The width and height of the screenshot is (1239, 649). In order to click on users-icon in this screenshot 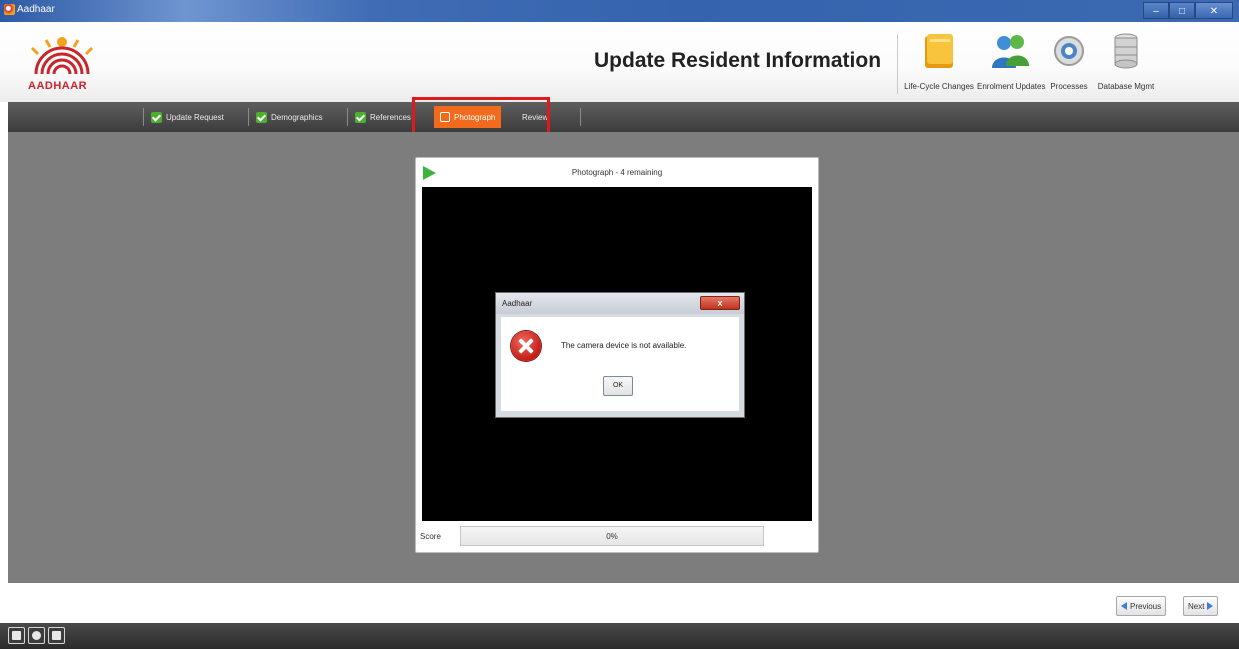, I will do `click(1010, 51)`.